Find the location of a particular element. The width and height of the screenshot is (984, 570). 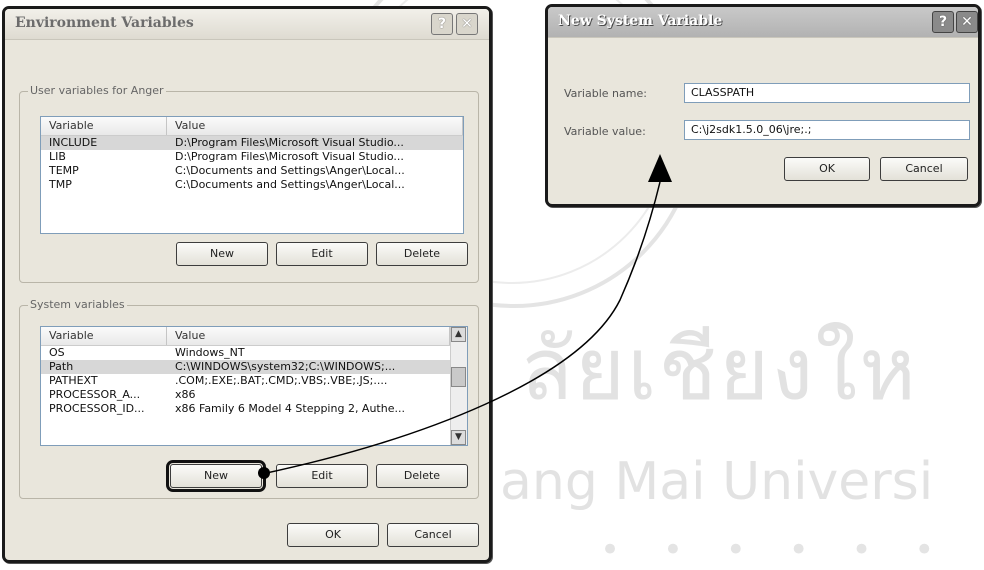

arrow-origin-dot is located at coordinates (264, 473).